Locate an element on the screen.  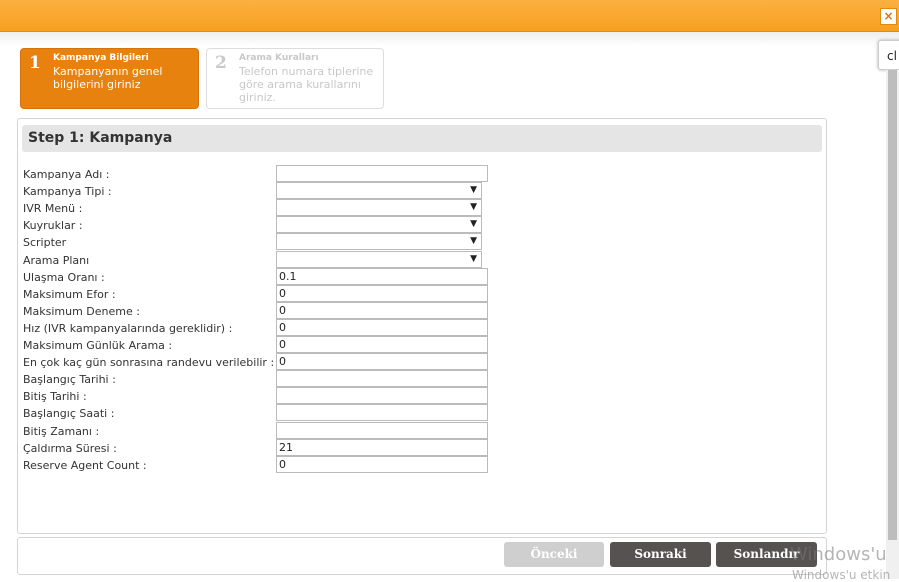
step-title: Arama Kuralları is located at coordinates (279, 58).